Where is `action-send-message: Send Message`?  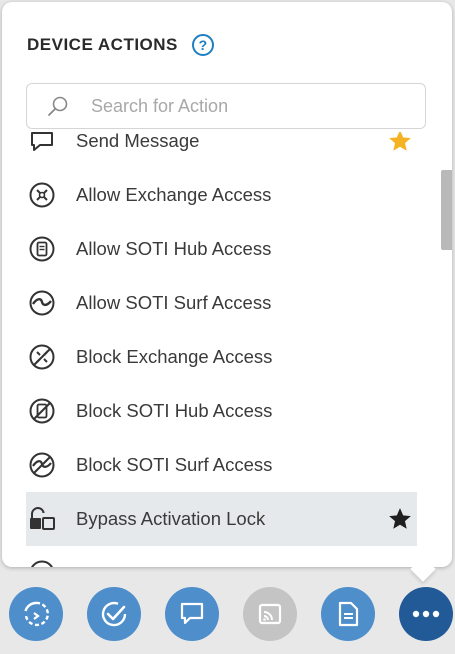 action-send-message: Send Message is located at coordinates (221, 150).